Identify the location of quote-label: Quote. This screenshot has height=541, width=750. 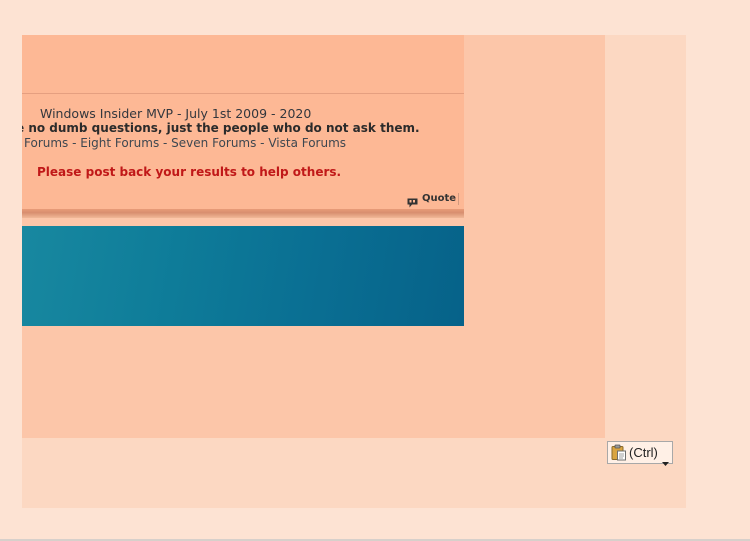
(439, 198).